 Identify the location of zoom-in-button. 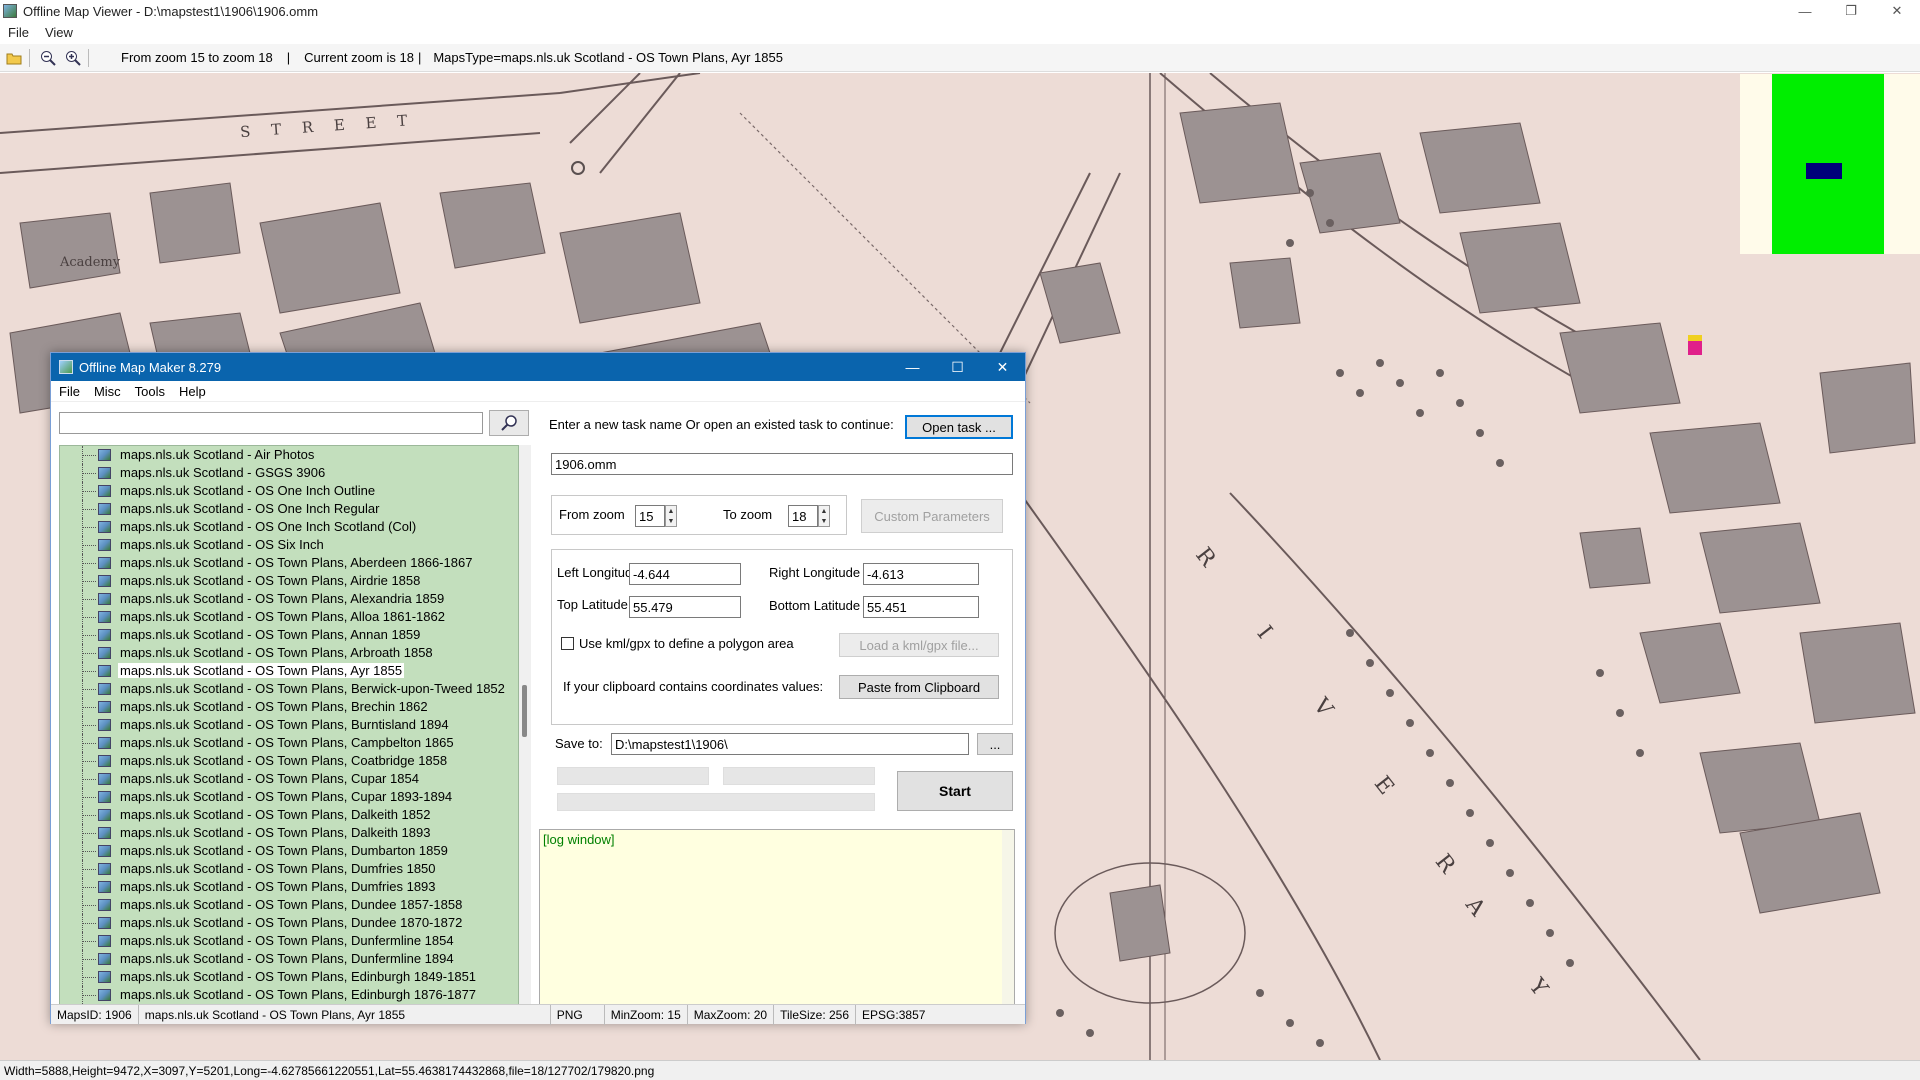
(73, 58).